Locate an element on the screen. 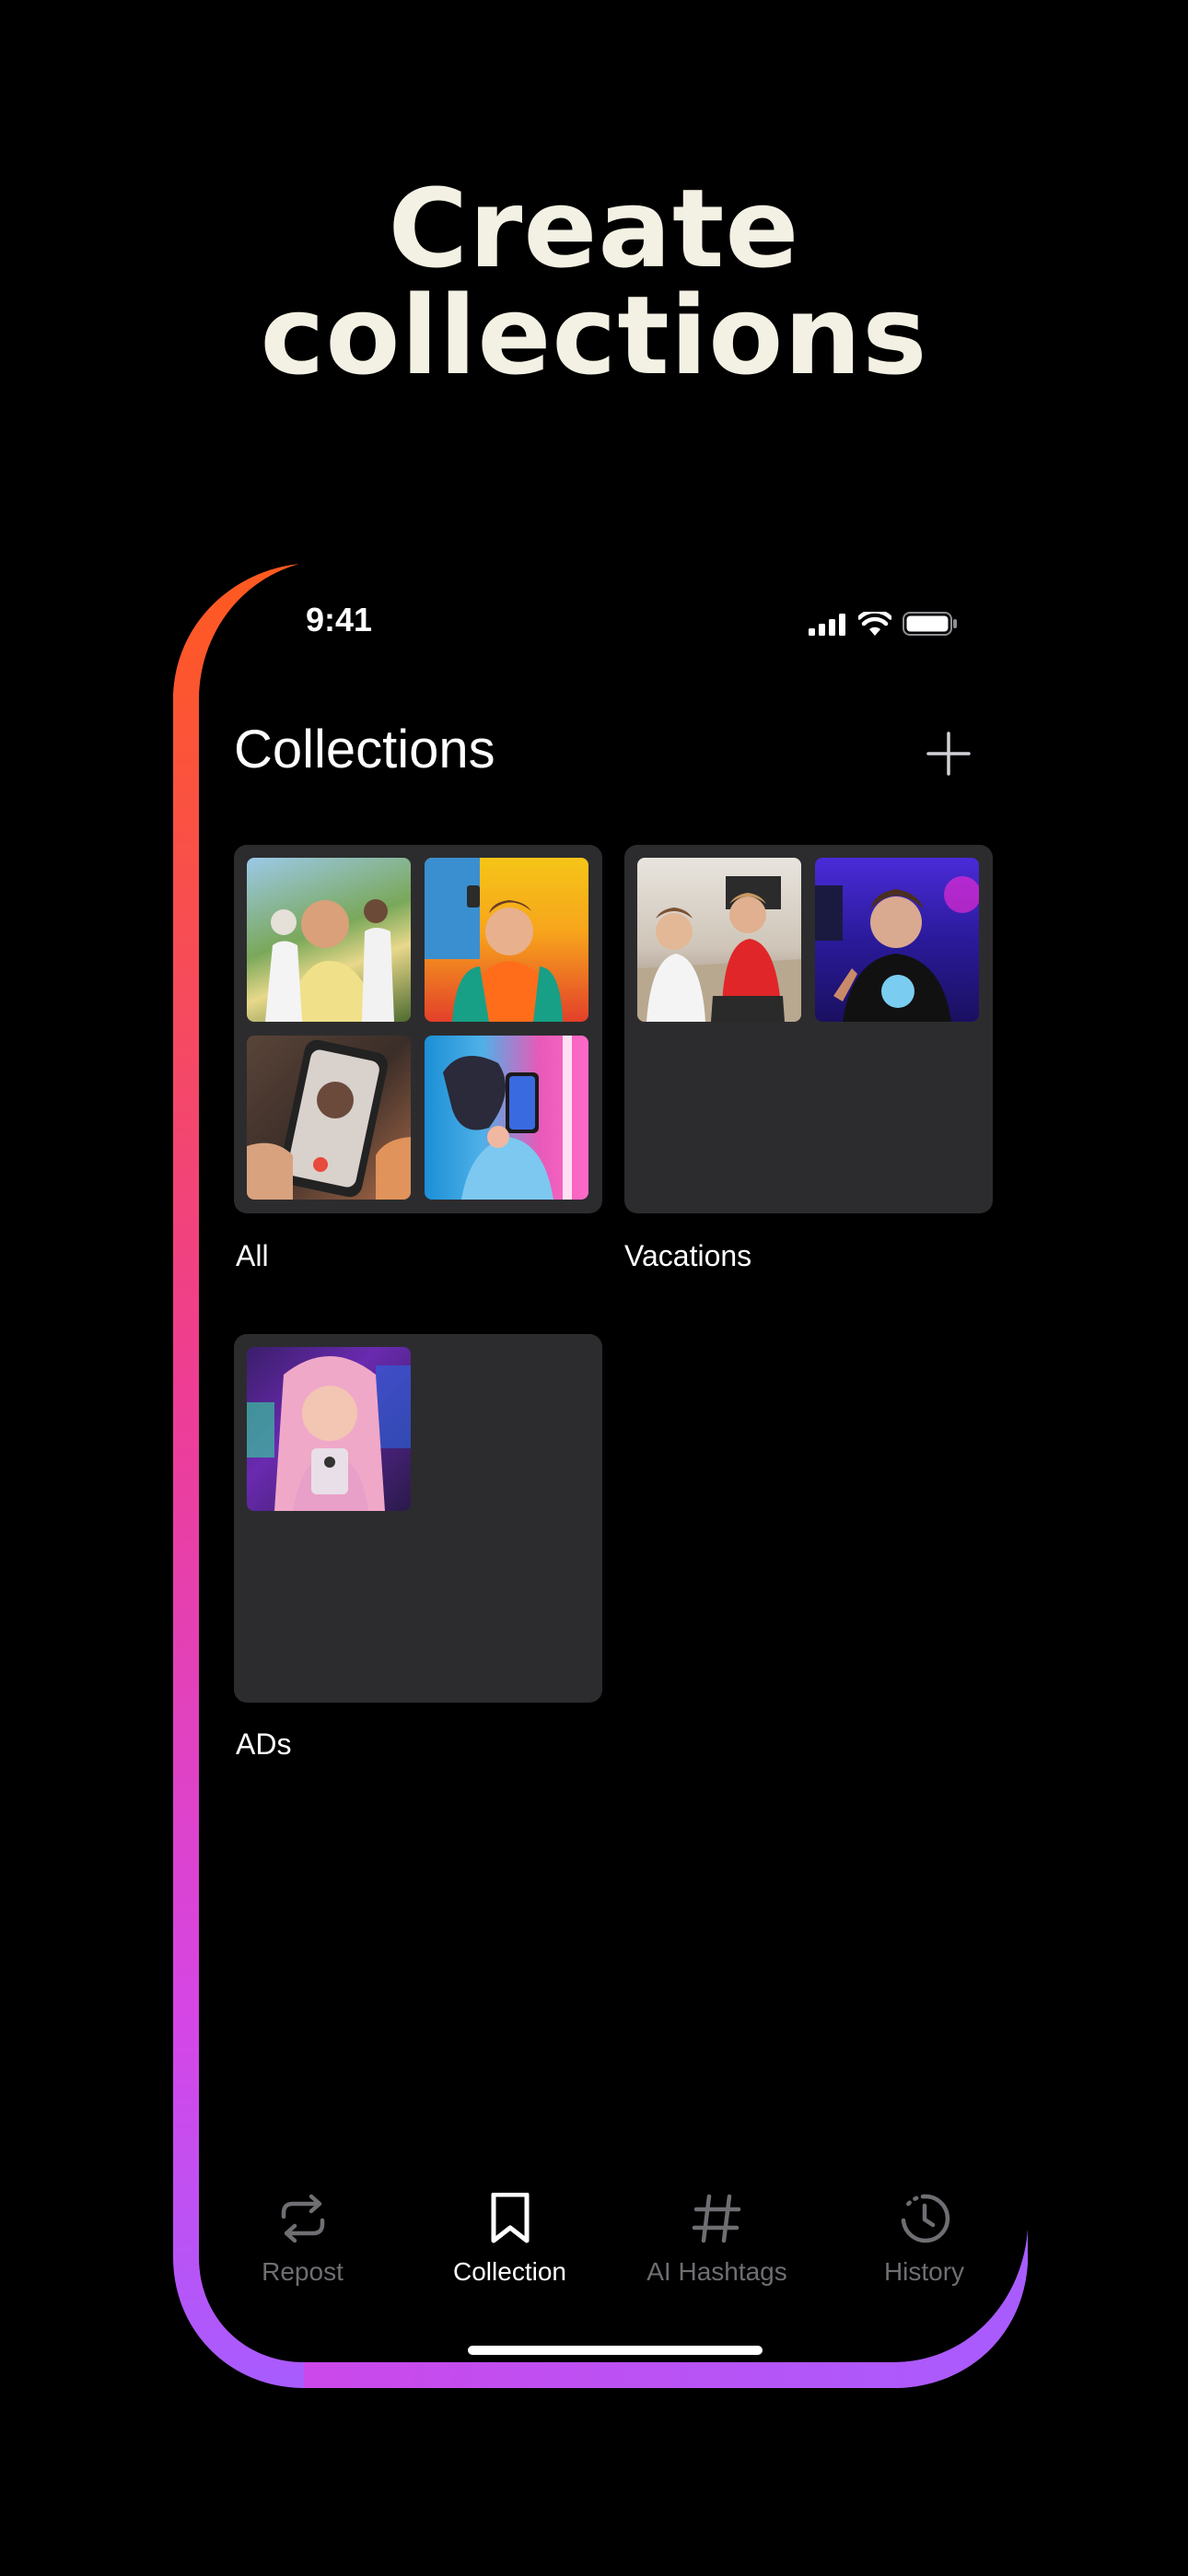 This screenshot has width=1188, height=2576. plus-icon is located at coordinates (948, 754).